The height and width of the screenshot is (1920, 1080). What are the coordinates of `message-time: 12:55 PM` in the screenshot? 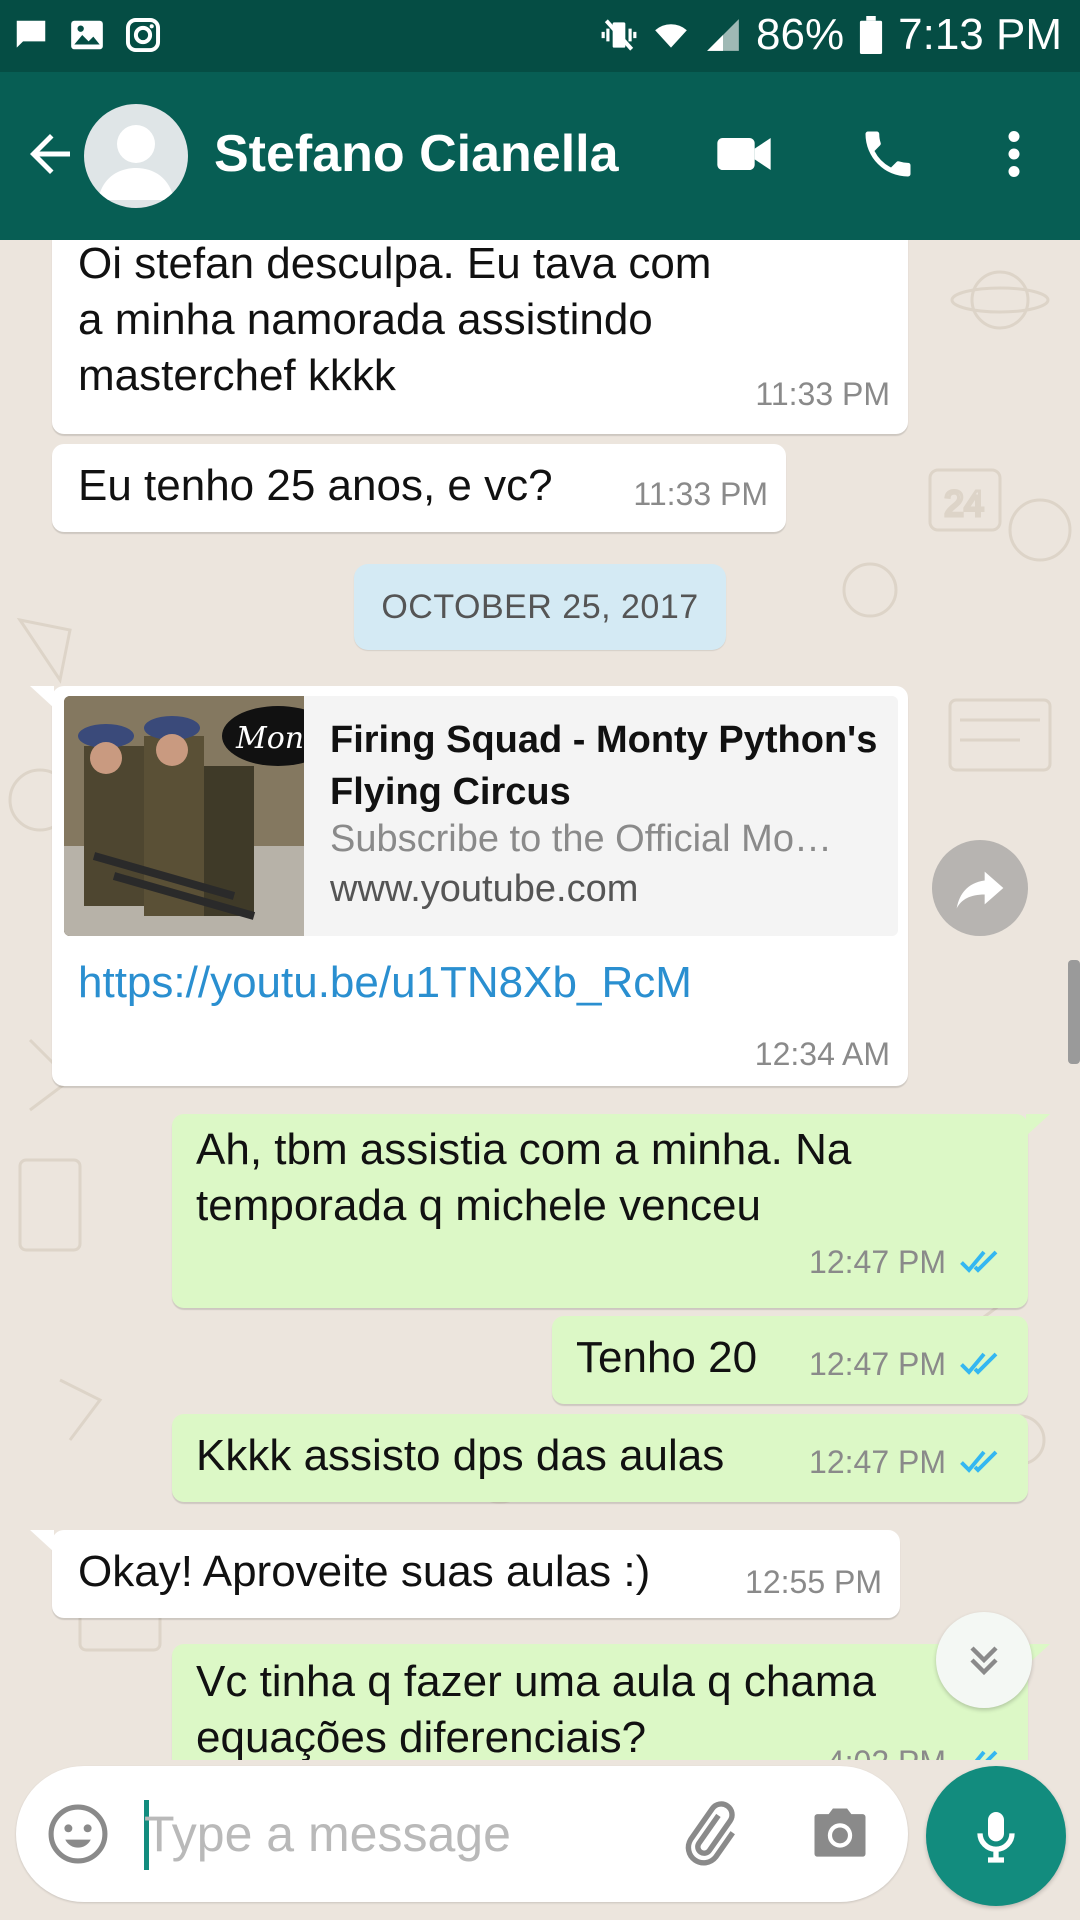 It's located at (813, 1582).